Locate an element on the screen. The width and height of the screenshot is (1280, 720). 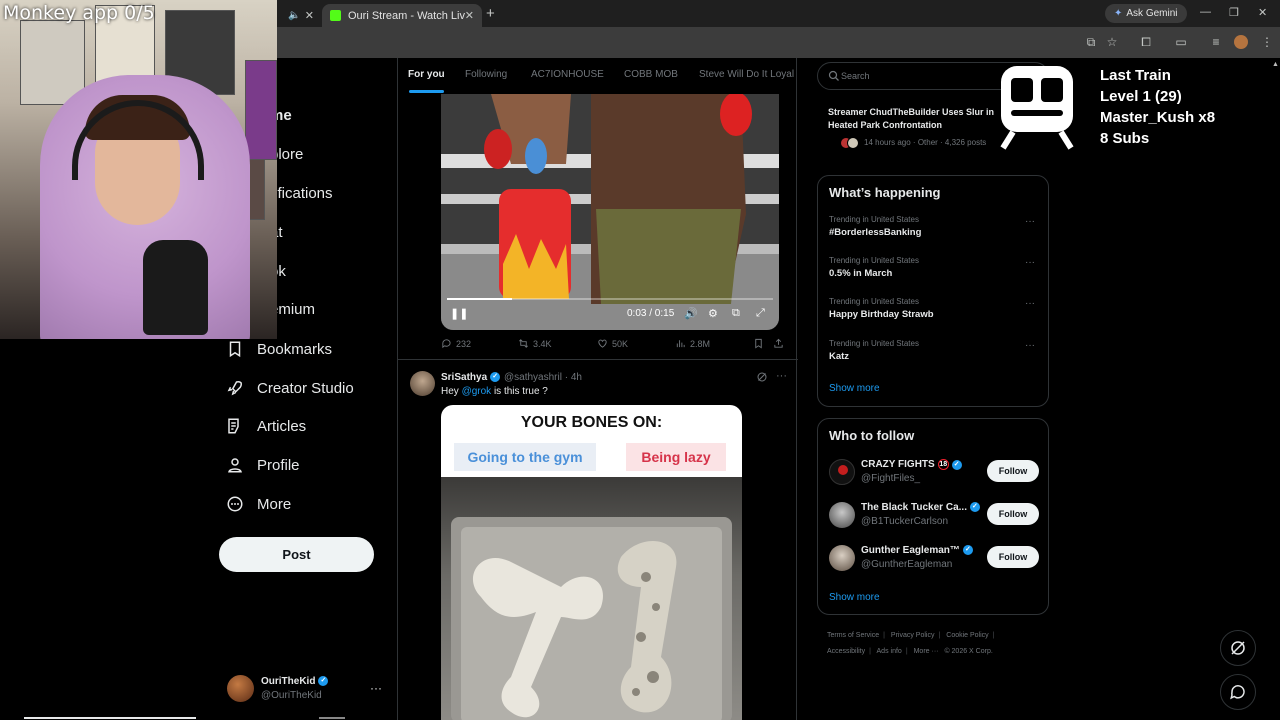
footer-link: Privacy Policy is located at coordinates (913, 635).